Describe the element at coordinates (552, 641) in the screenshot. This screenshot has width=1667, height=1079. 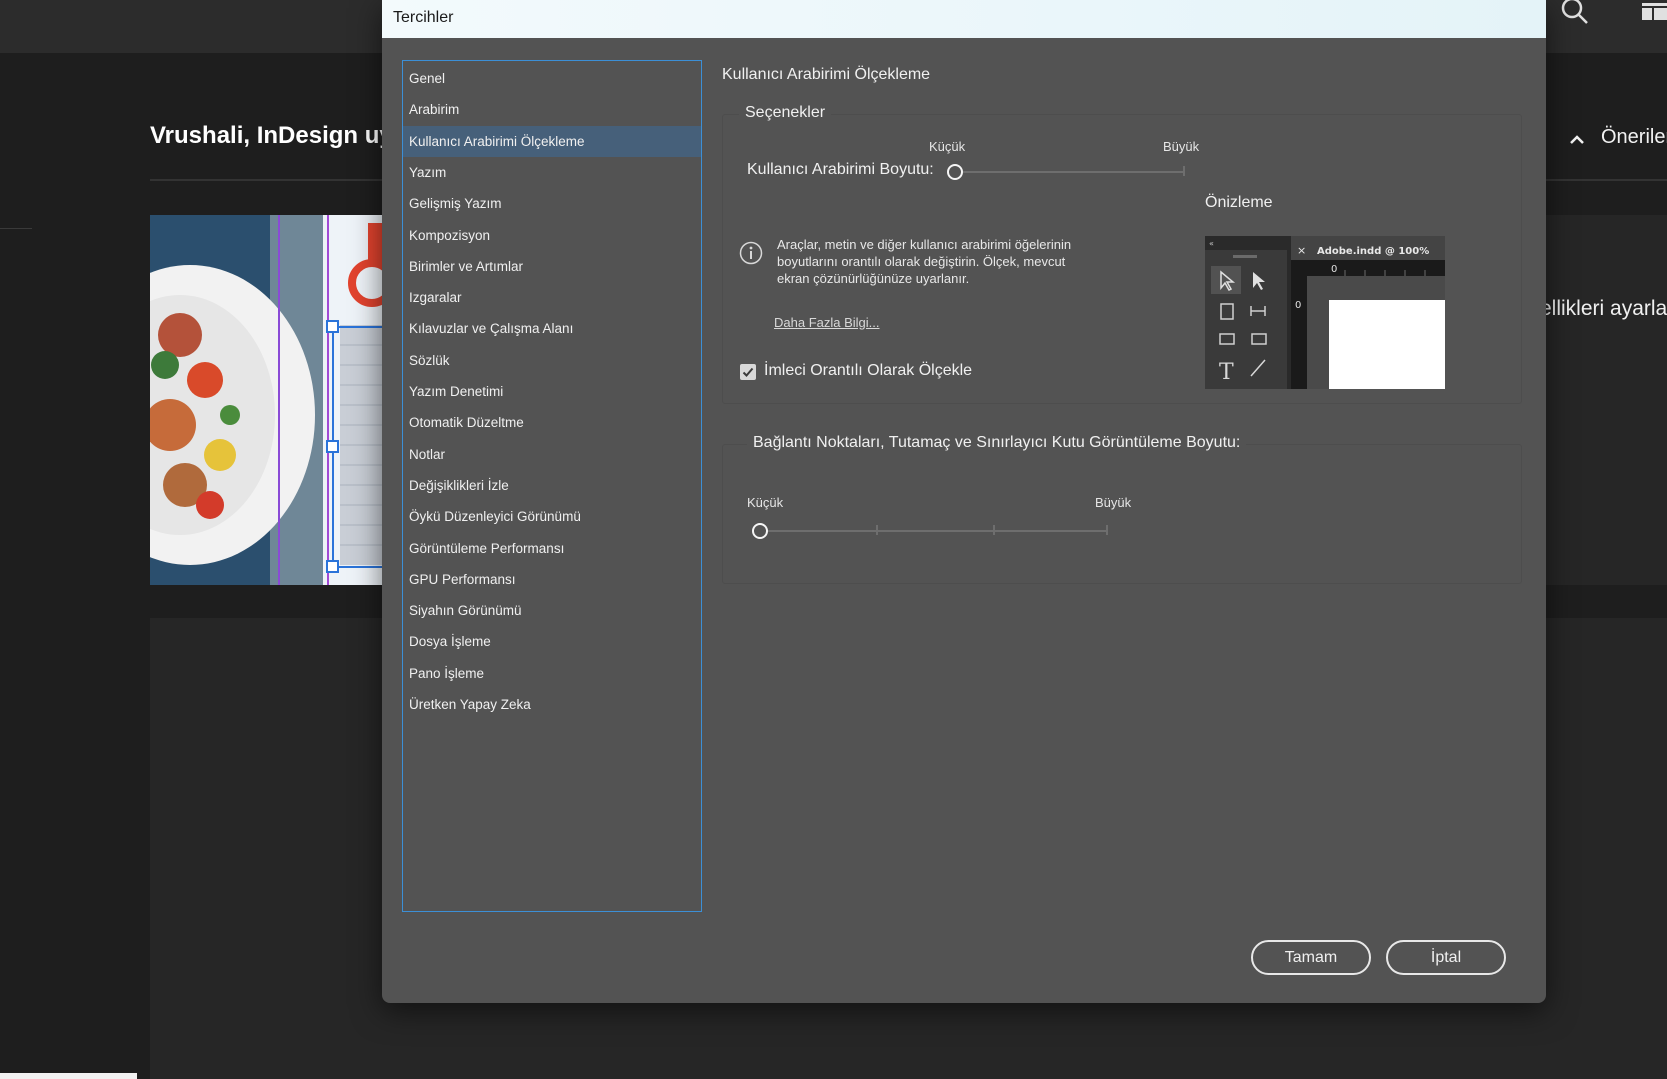
I see `nav-item: Dosya İşleme` at that location.